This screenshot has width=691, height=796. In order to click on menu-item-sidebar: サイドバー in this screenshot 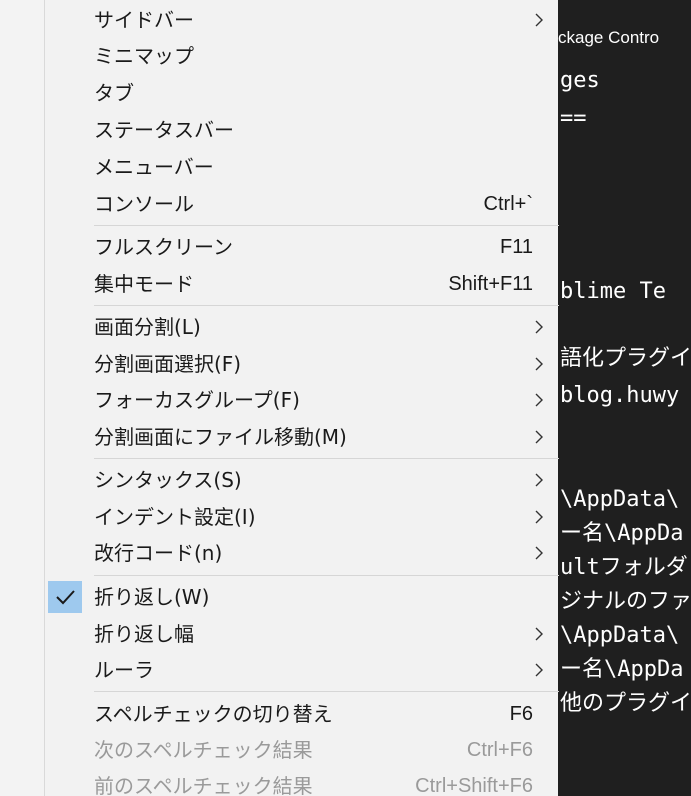, I will do `click(302, 20)`.